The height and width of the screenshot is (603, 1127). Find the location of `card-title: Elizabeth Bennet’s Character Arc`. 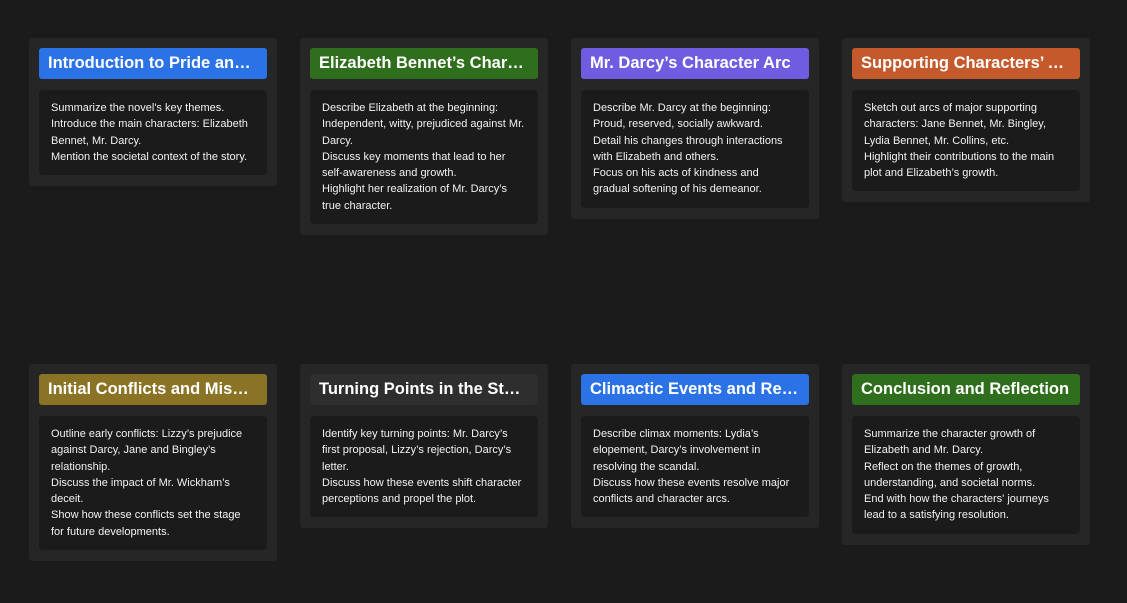

card-title: Elizabeth Bennet’s Character Arc is located at coordinates (424, 63).